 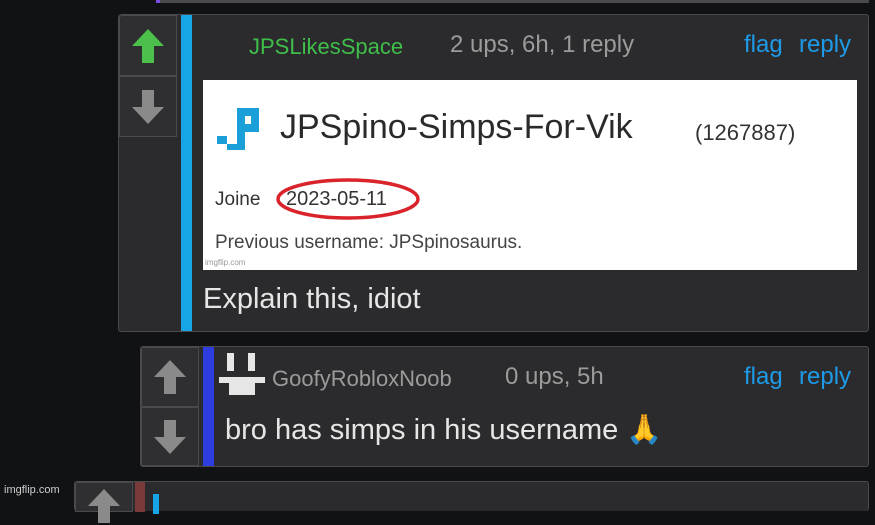 What do you see at coordinates (312, 299) in the screenshot?
I see `comment-text: Explain this, idiot` at bounding box center [312, 299].